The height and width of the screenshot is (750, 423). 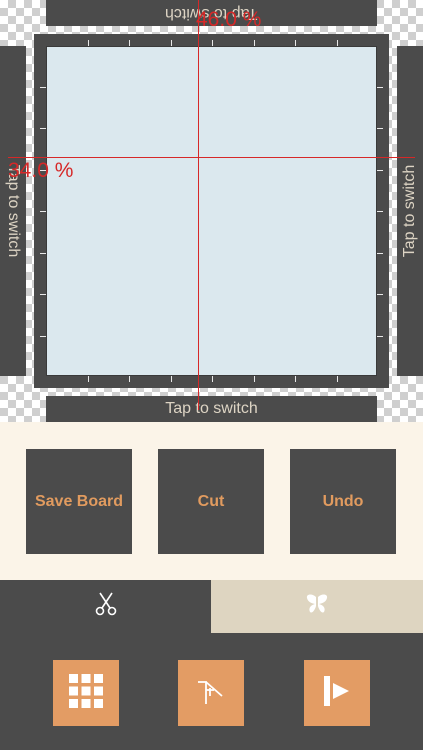 I want to click on play-next-icon, so click(x=337, y=693).